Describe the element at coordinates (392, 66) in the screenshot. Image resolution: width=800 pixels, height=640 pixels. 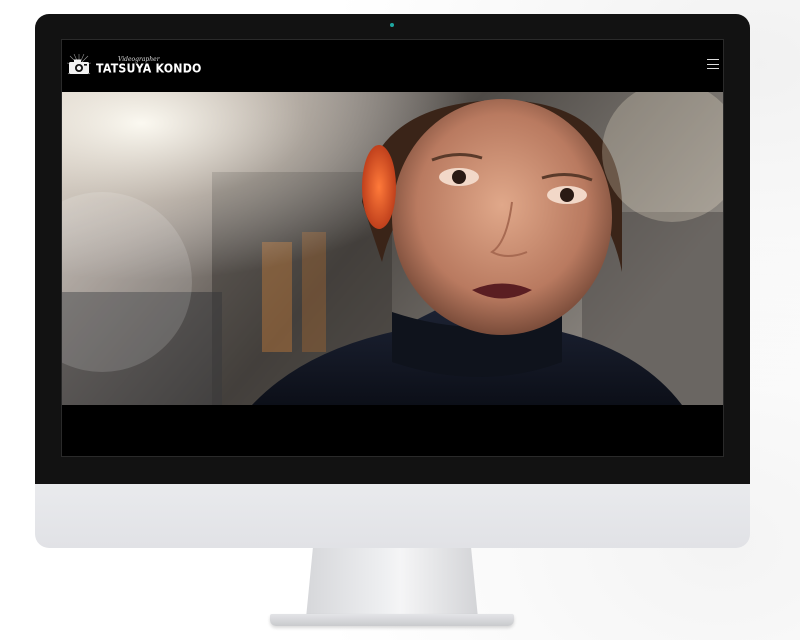
I see `site-header: Videographer TATSUYA KONDO` at that location.